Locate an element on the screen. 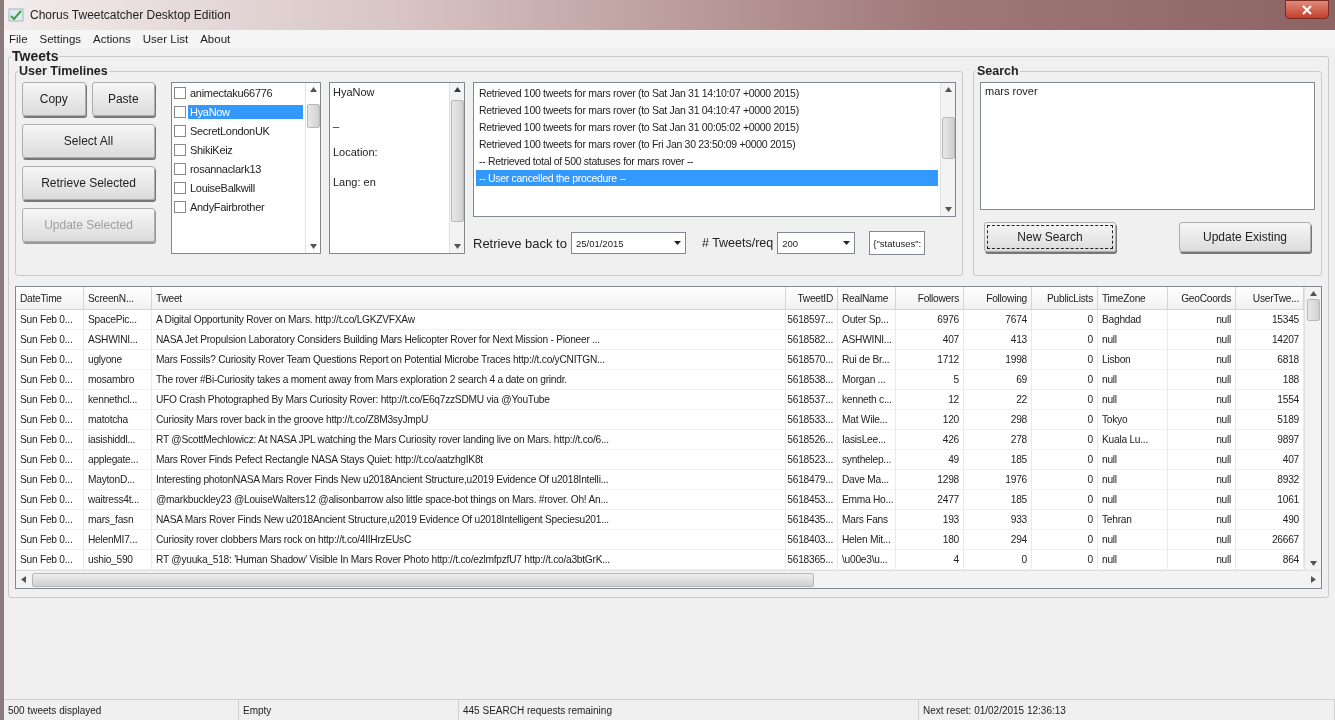  table-cell: A Digital Opportunity Rover on Mars. http://t.co/LGKZVFXAw is located at coordinates (469, 319).